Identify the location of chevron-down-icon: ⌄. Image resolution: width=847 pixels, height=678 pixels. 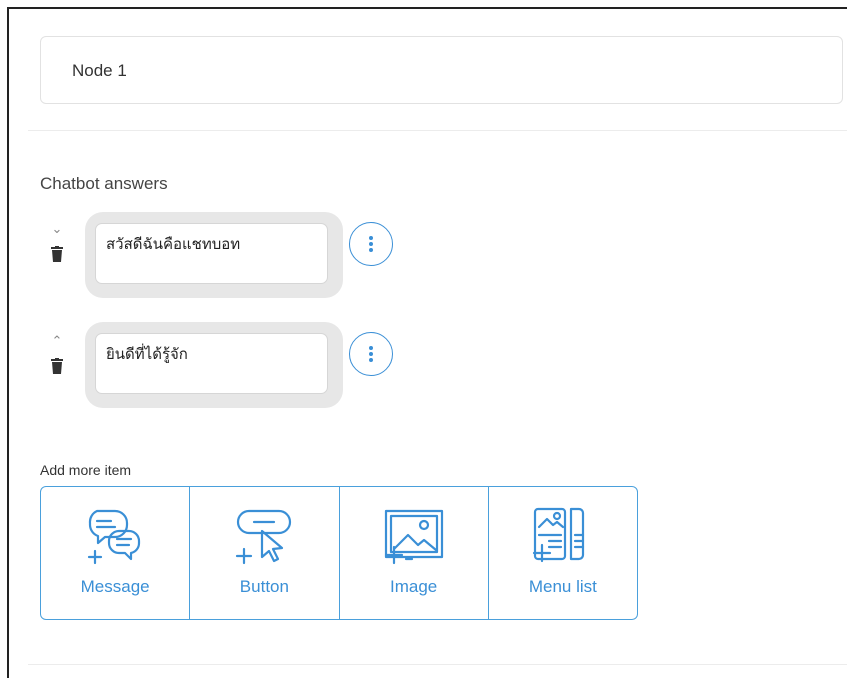
(57, 229).